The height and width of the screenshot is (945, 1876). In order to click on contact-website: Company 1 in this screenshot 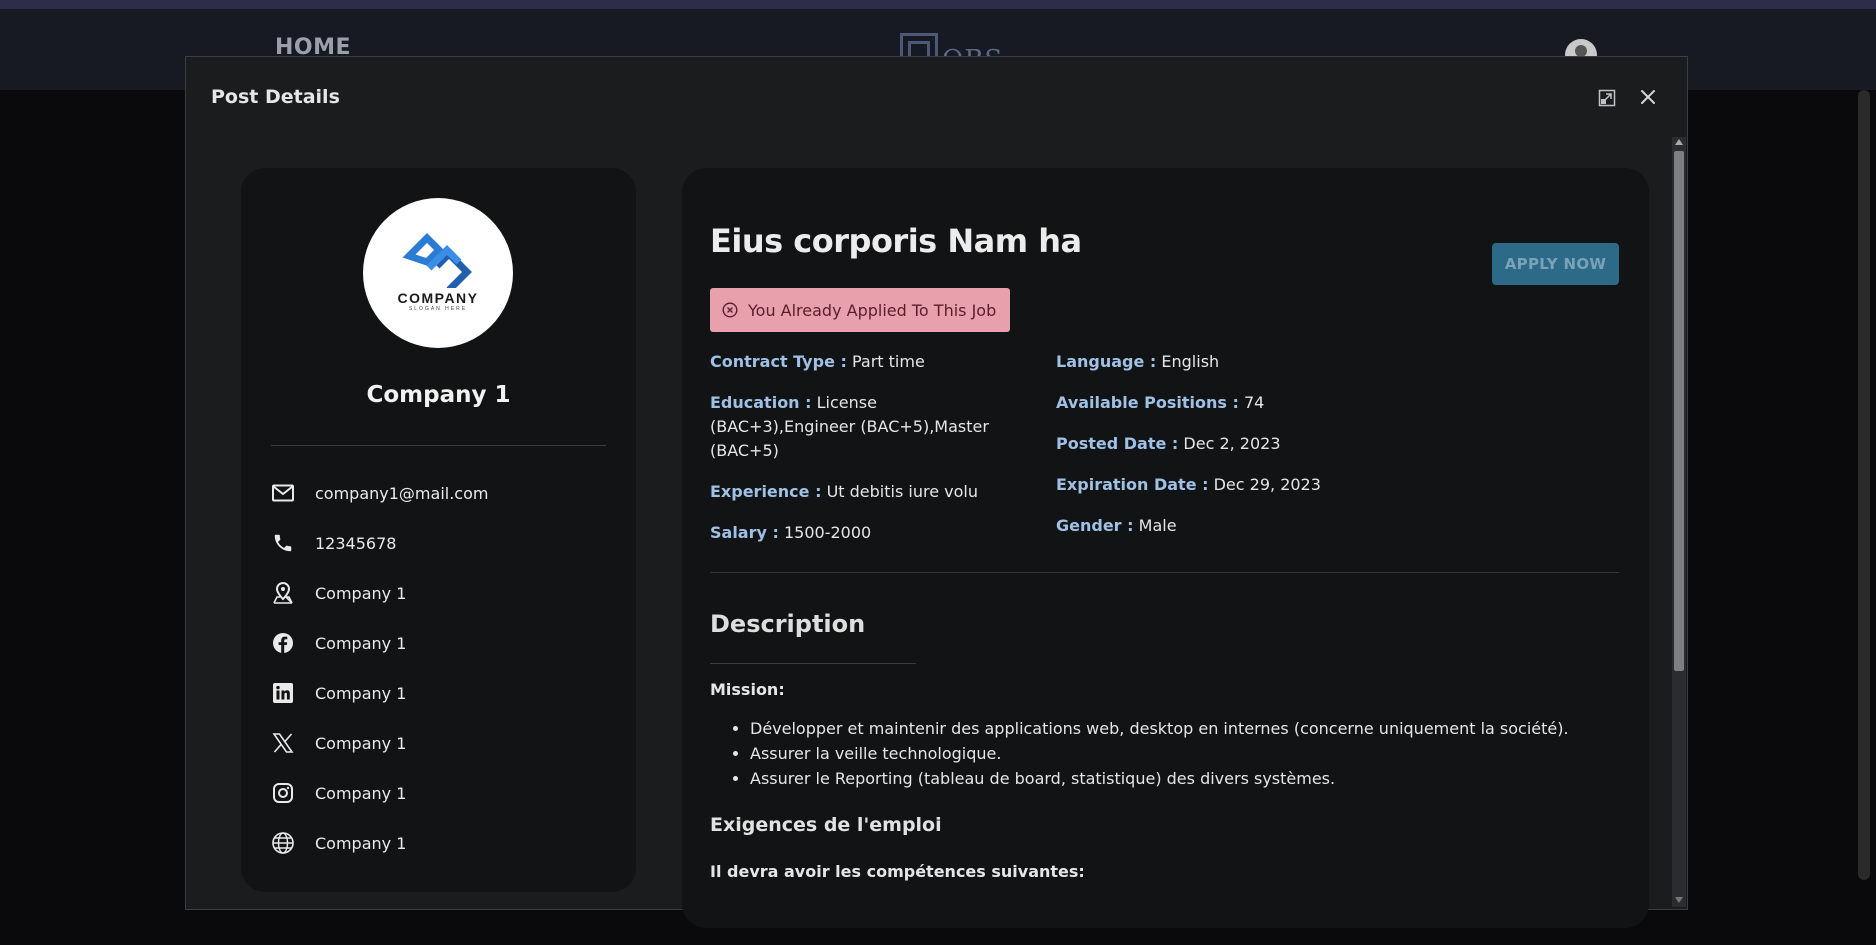, I will do `click(441, 843)`.